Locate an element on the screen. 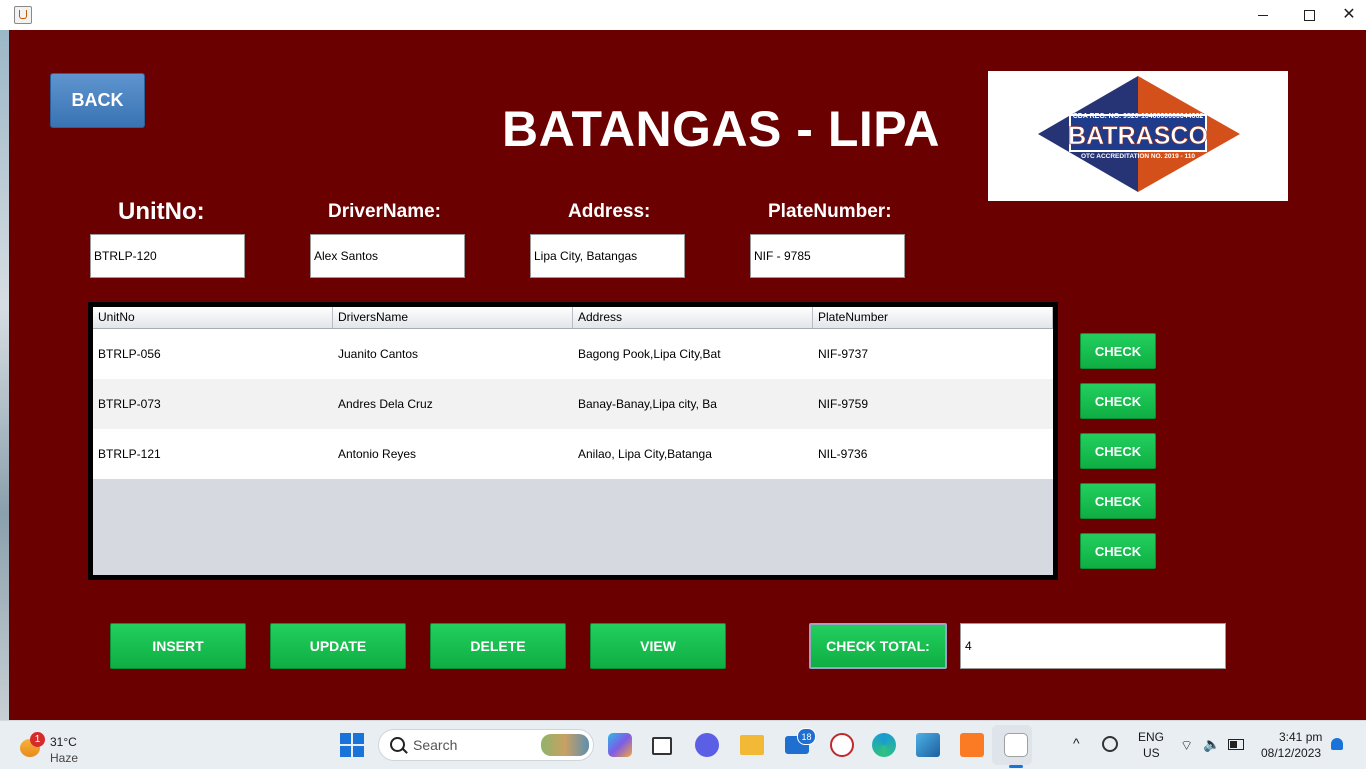 This screenshot has width=1366, height=769. logo-accreditation: OTC ACCREDITATION NO. 2019 - 110 is located at coordinates (1138, 156).